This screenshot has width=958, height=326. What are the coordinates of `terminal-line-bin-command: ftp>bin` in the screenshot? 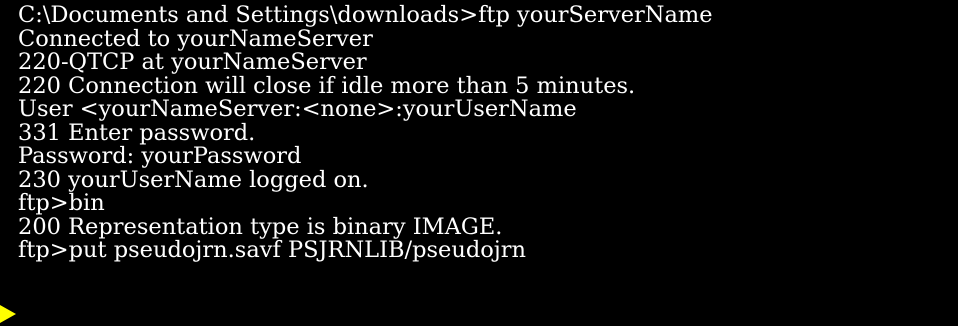 It's located at (61, 203).